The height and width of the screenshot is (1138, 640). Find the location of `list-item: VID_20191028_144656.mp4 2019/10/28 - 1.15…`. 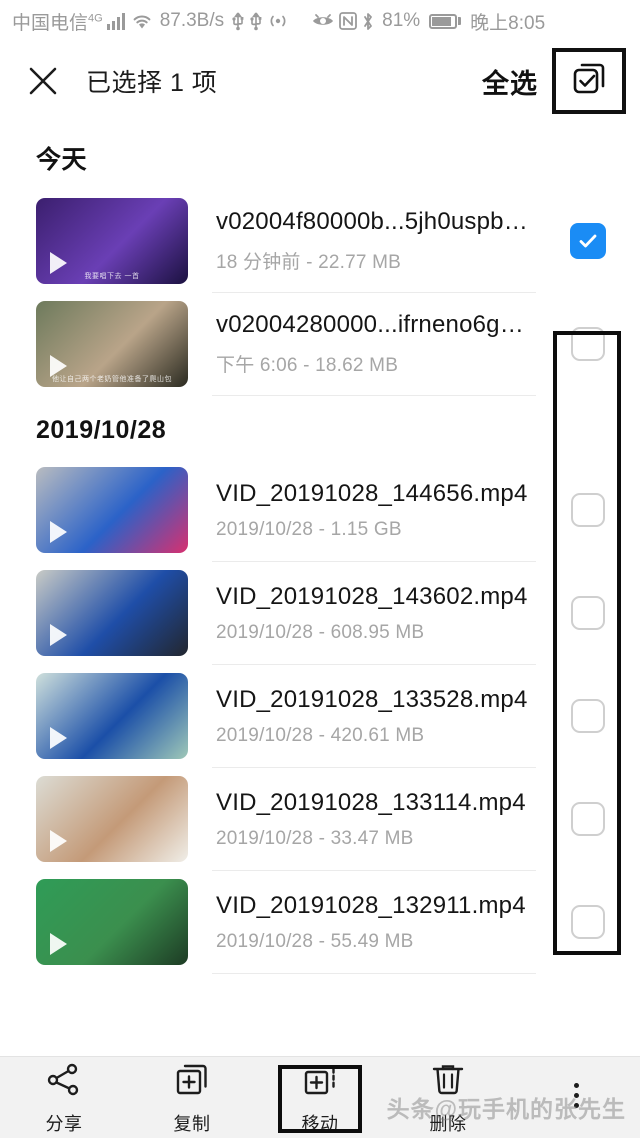

list-item: VID_20191028_144656.mp4 2019/10/28 - 1.15… is located at coordinates (320, 510).